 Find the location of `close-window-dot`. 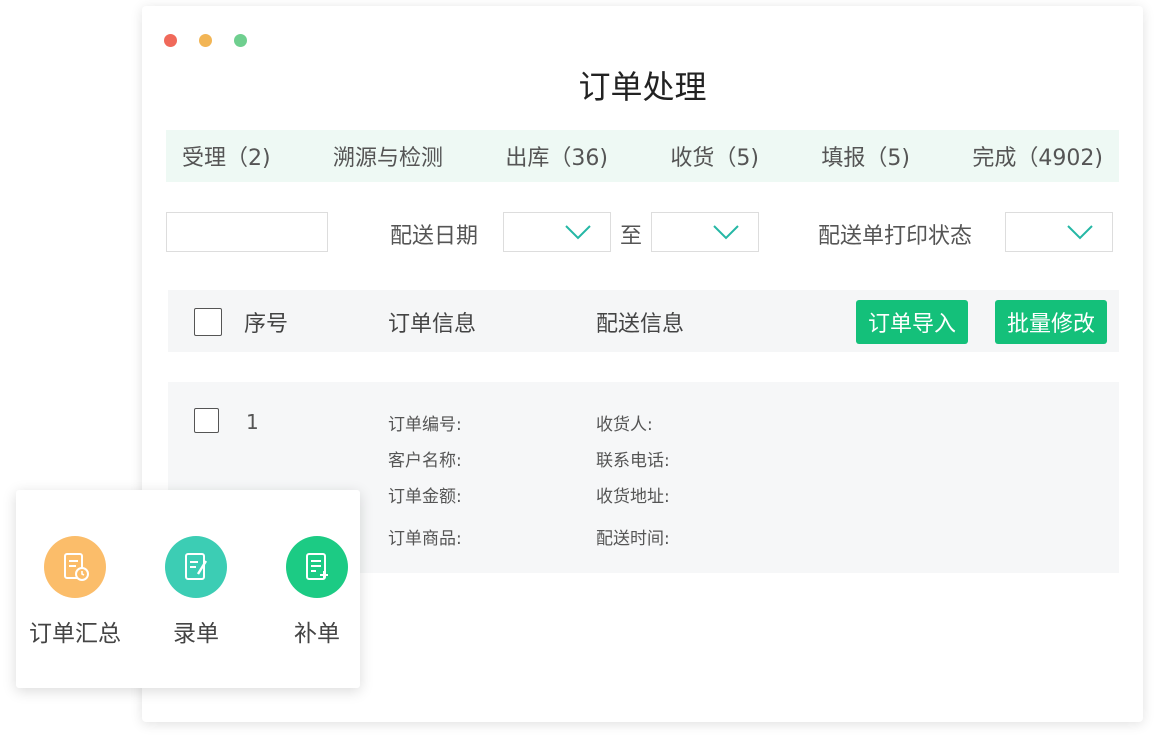

close-window-dot is located at coordinates (170, 40).